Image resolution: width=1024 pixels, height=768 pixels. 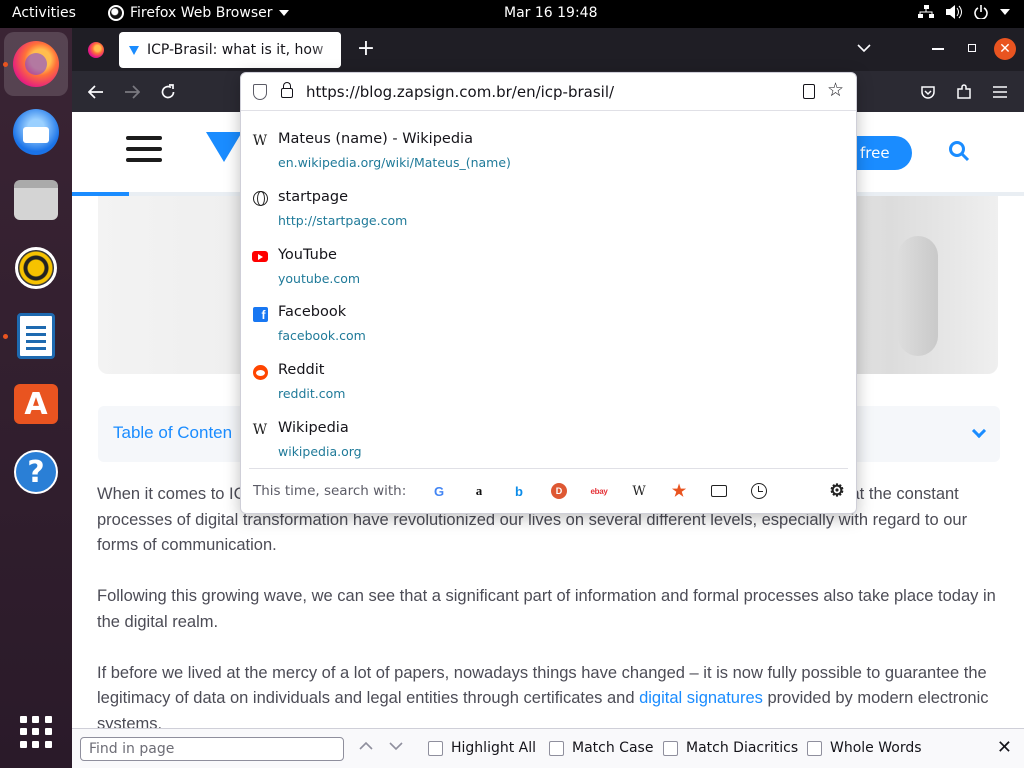 I want to click on clock: Mar 16 19:48, so click(x=550, y=13).